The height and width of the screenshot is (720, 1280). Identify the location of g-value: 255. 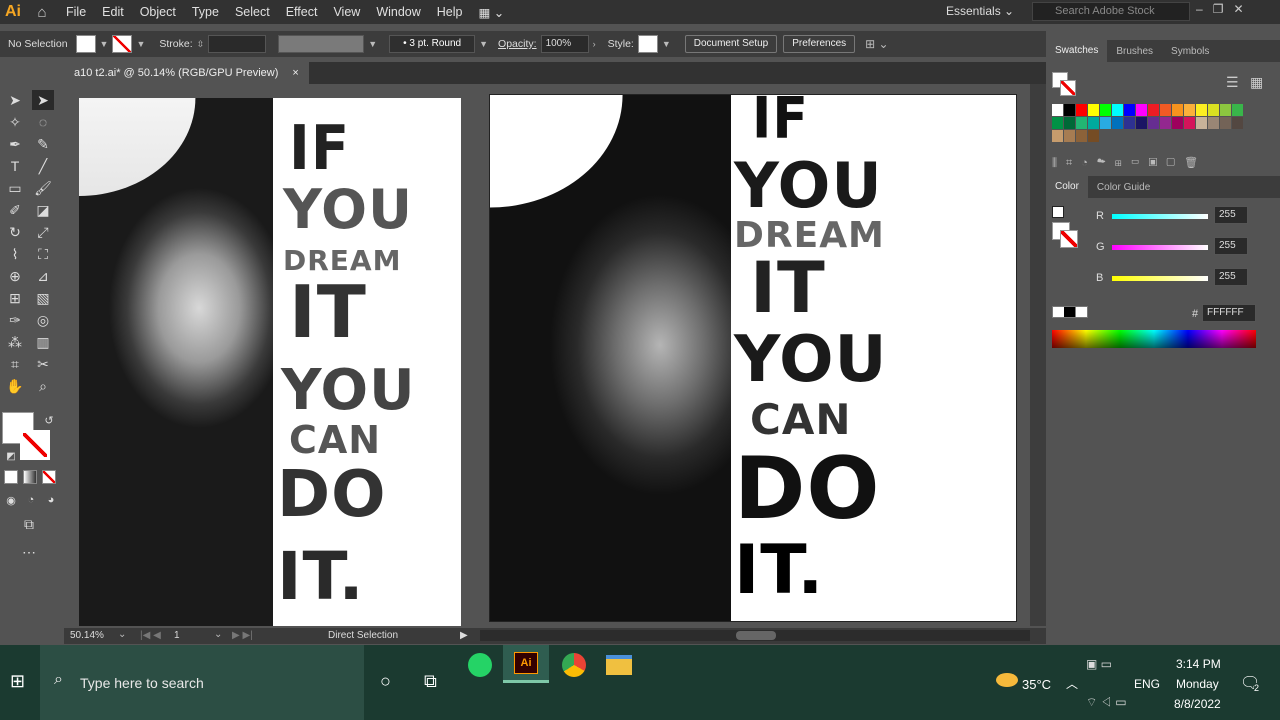
(1231, 246).